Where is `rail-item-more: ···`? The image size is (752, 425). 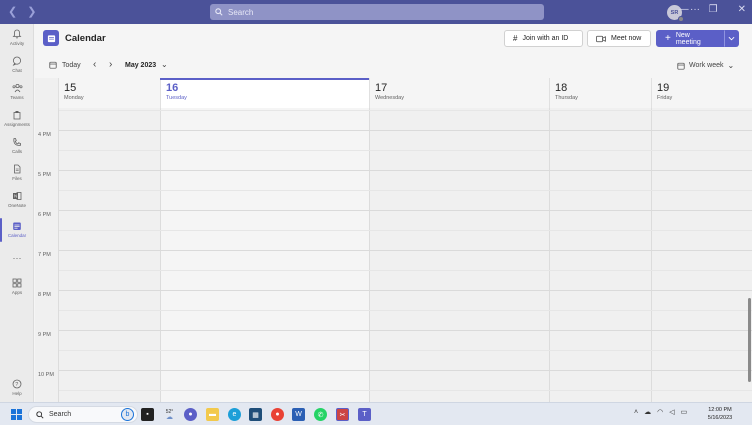
rail-item-more: ··· is located at coordinates (17, 258).